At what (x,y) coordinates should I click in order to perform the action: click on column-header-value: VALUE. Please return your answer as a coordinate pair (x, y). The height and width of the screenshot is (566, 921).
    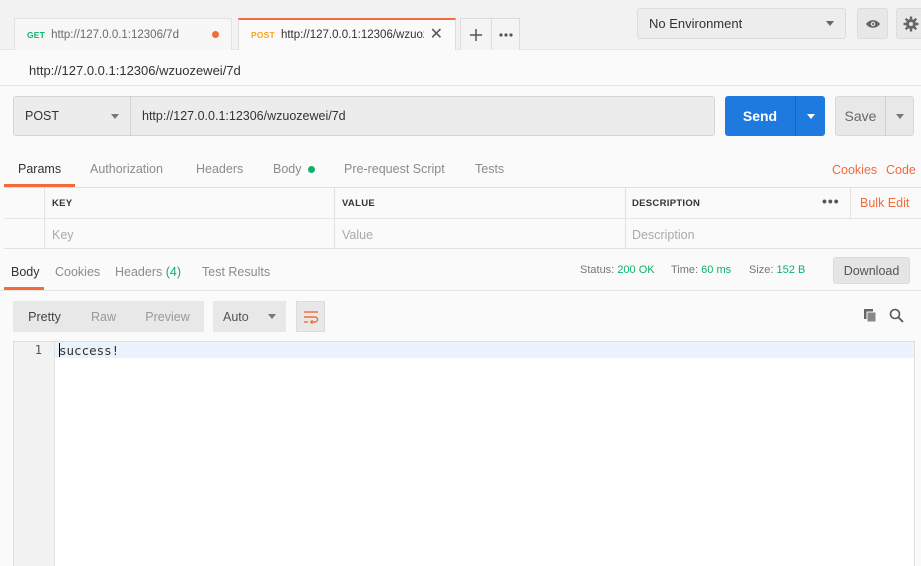
    Looking at the image, I should click on (358, 203).